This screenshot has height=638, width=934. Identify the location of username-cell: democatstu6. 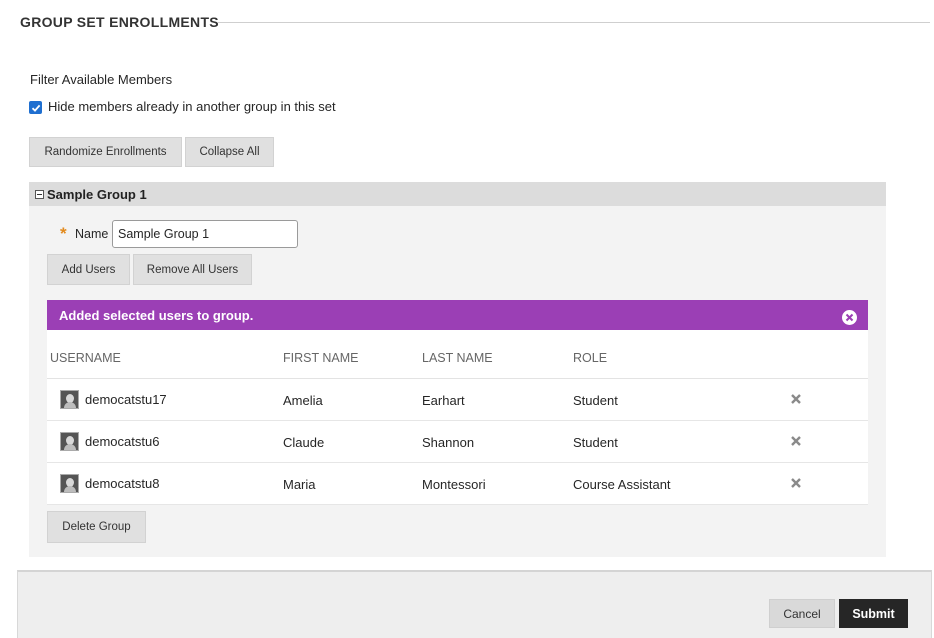
(122, 441).